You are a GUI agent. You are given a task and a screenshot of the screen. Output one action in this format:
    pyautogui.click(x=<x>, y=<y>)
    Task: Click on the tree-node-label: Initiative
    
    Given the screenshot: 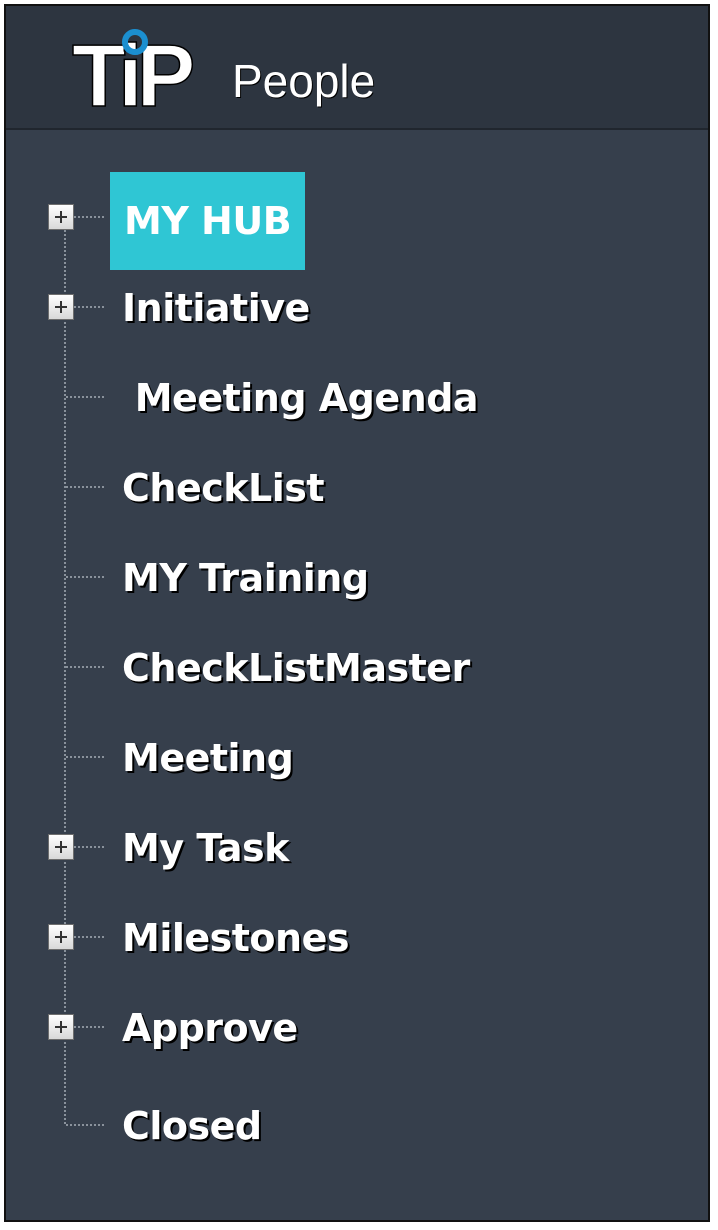 What is the action you would take?
    pyautogui.click(x=216, y=308)
    